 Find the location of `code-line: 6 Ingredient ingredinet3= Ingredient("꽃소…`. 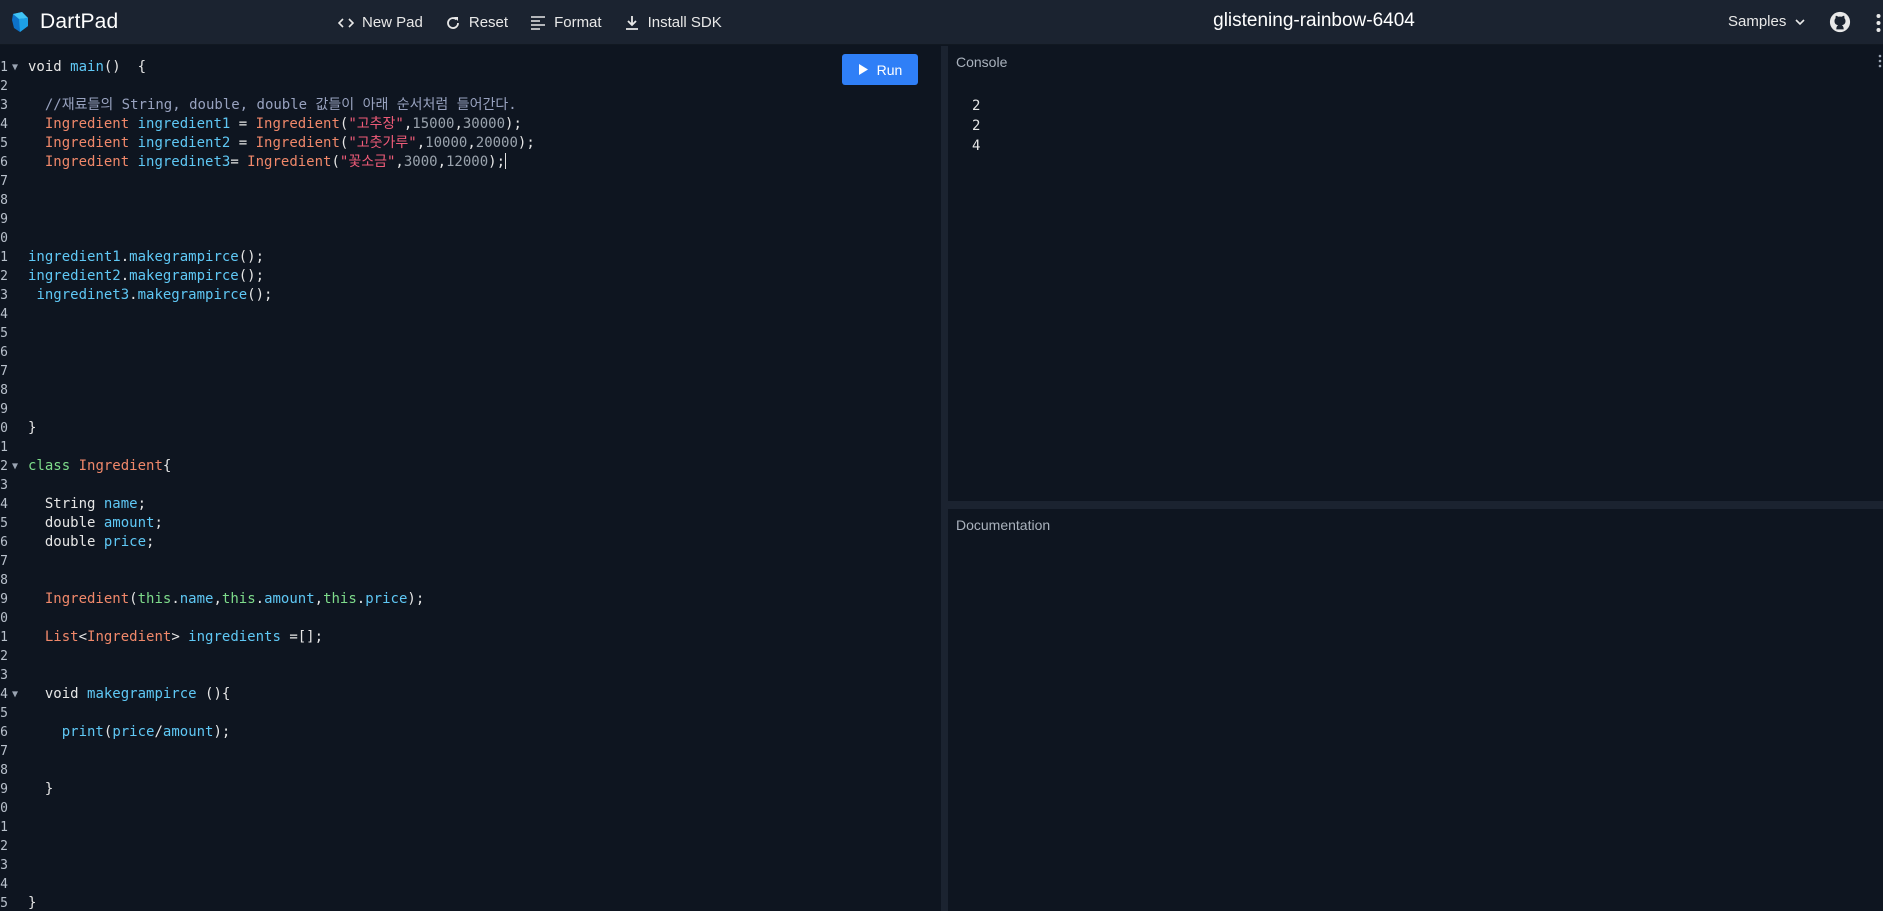

code-line: 6 Ingredient ingredinet3= Ingredient("꽃소… is located at coordinates (470, 162).